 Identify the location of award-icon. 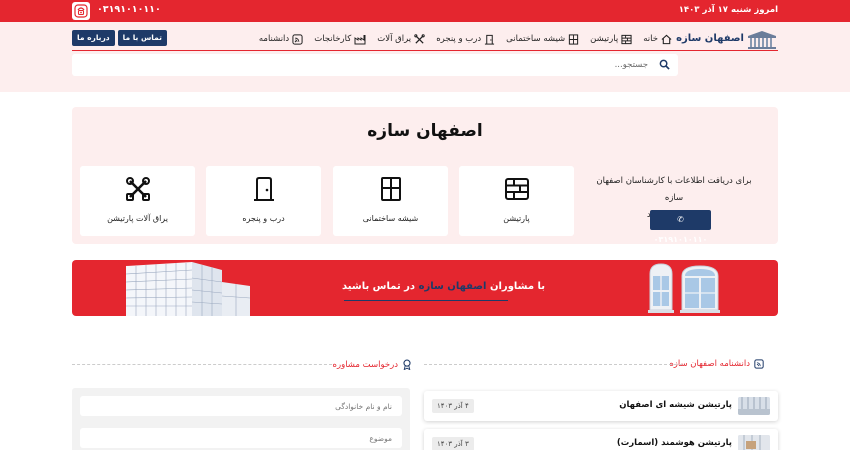
(407, 364).